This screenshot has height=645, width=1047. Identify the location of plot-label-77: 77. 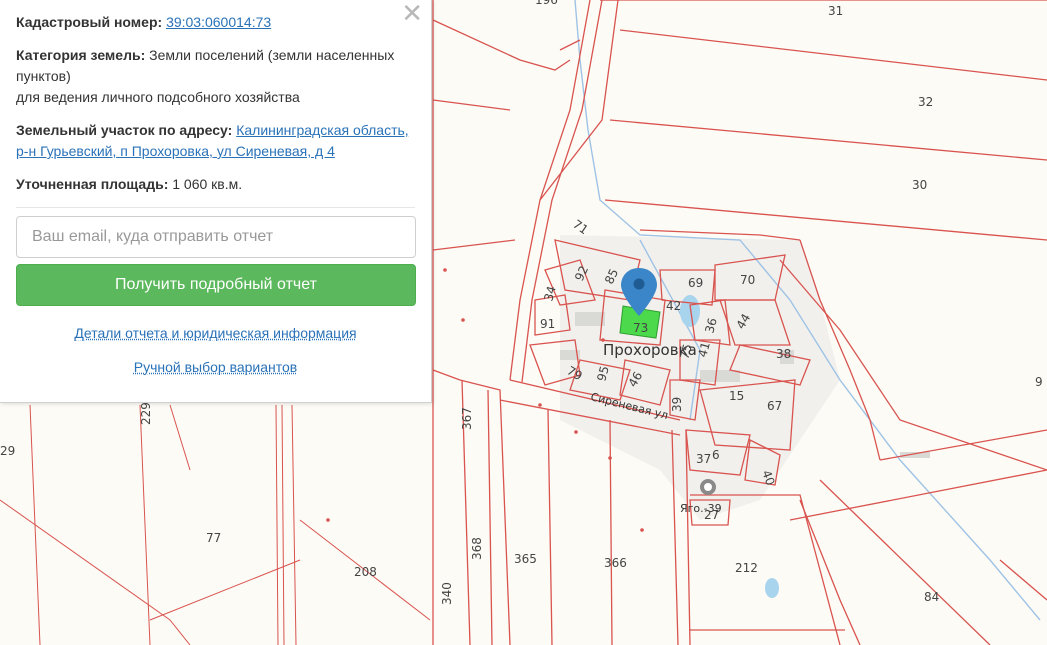
(213, 538).